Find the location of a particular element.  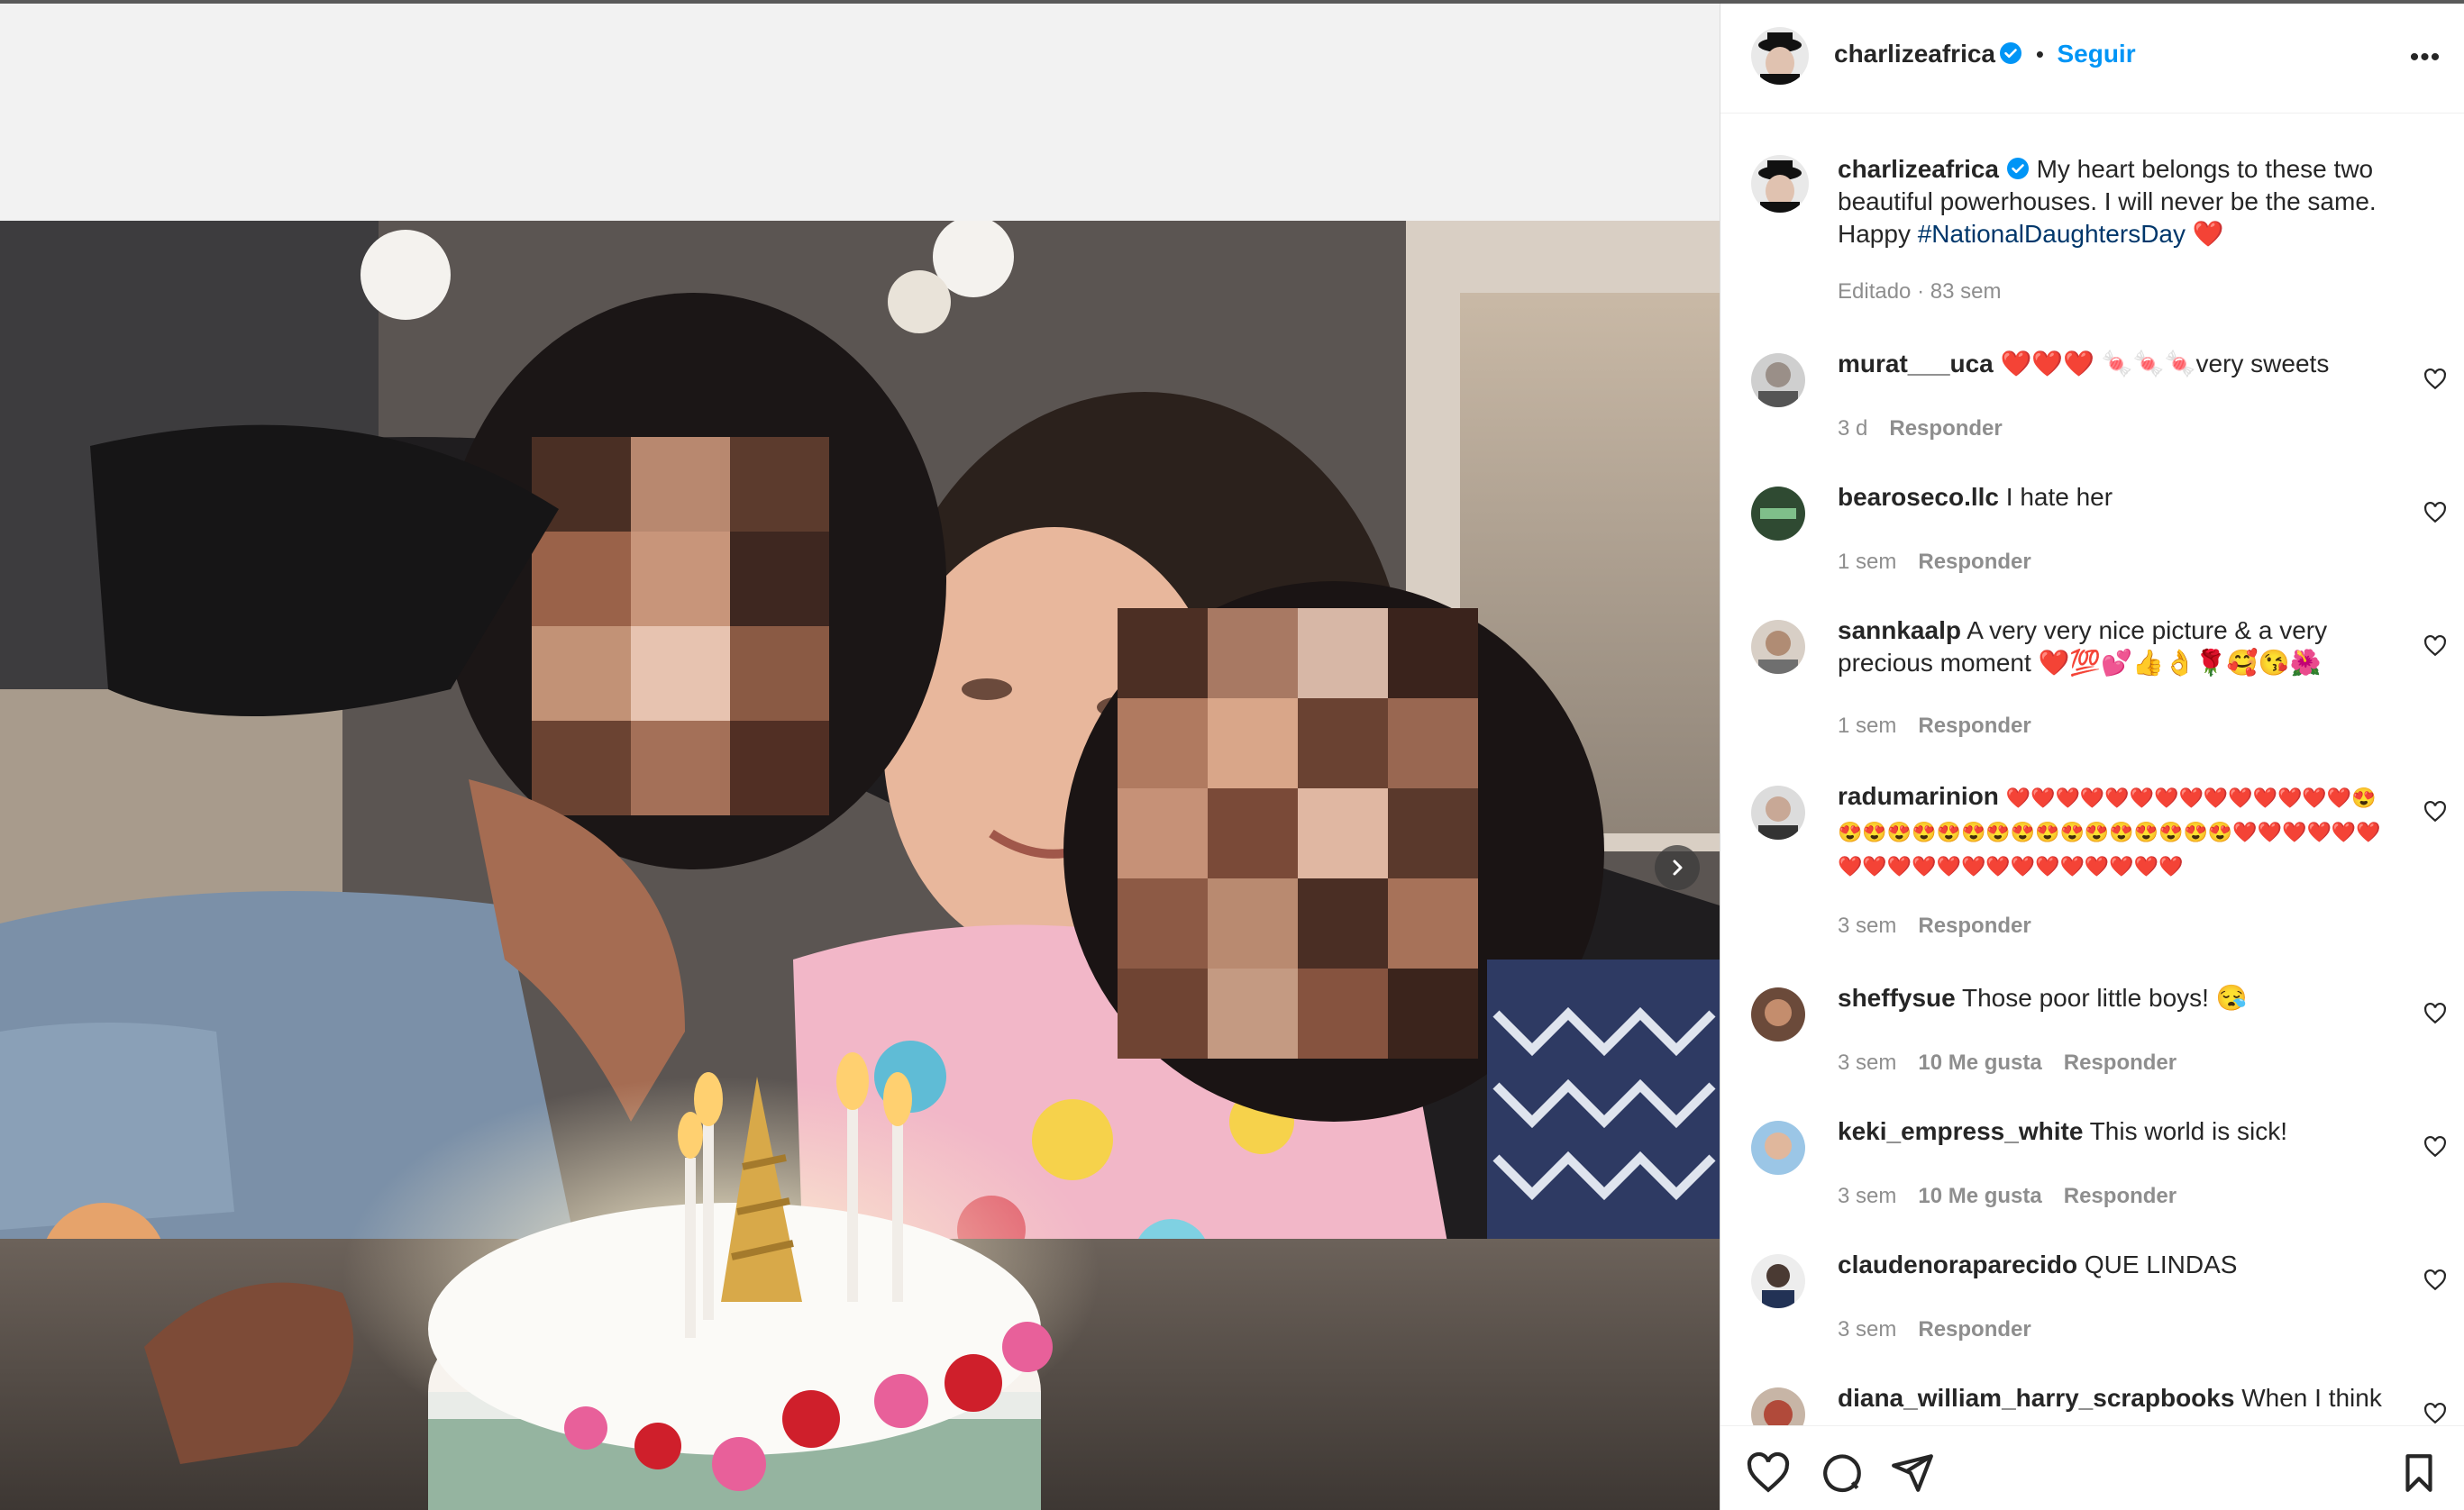

caption-edited-meta: Editado · 83 sem is located at coordinates (1920, 291).